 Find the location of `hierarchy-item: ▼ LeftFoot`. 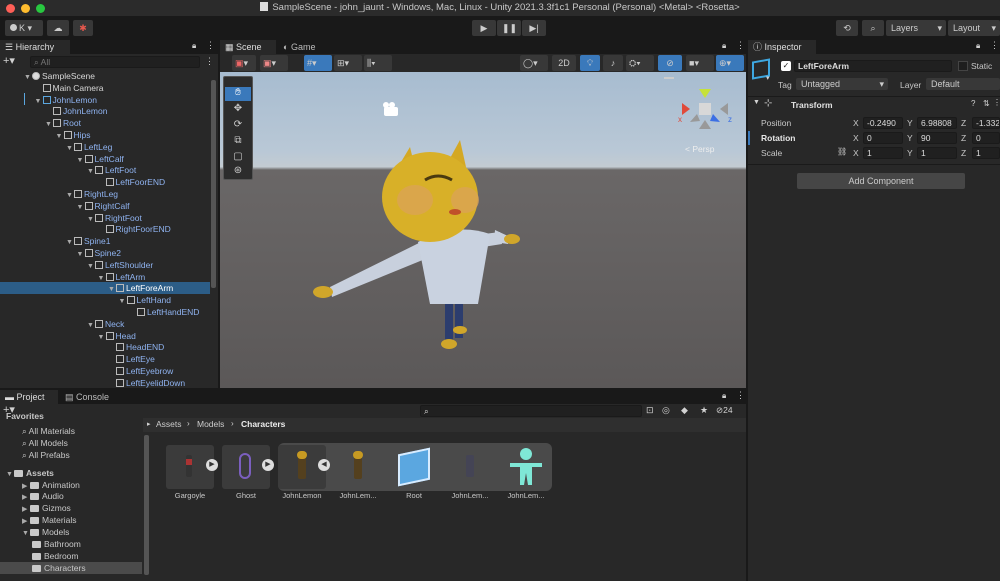

hierarchy-item: ▼ LeftFoot is located at coordinates (104, 170).